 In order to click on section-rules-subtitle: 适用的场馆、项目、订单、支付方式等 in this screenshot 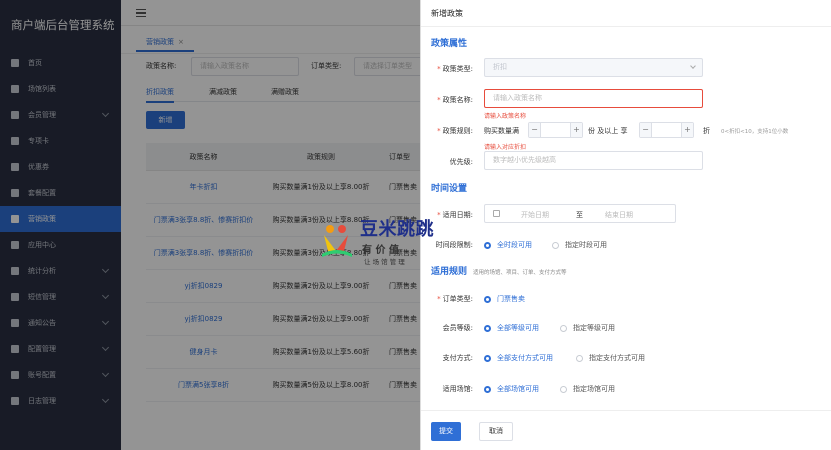, I will do `click(520, 273)`.